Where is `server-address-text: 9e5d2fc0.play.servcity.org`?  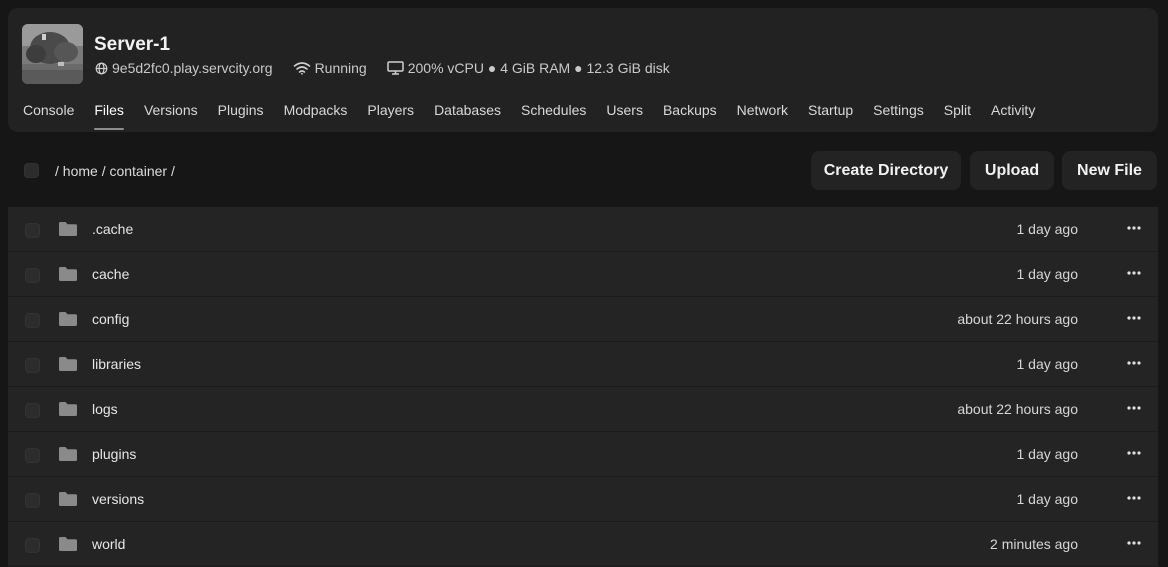
server-address-text: 9e5d2fc0.play.servcity.org is located at coordinates (192, 68).